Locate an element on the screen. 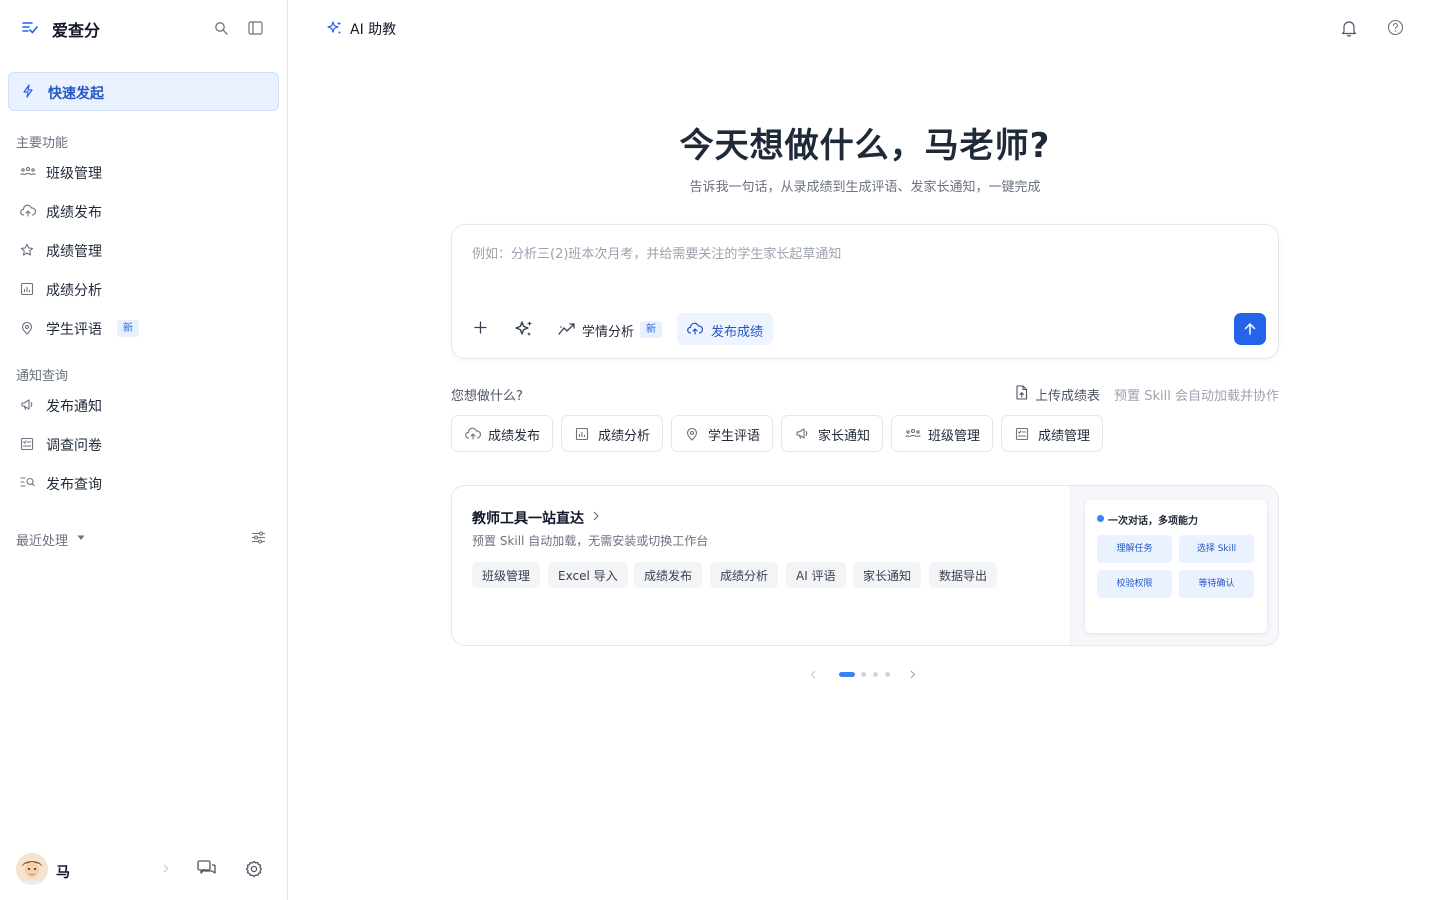 This screenshot has height=900, width=1440. help-icon is located at coordinates (1395, 27).